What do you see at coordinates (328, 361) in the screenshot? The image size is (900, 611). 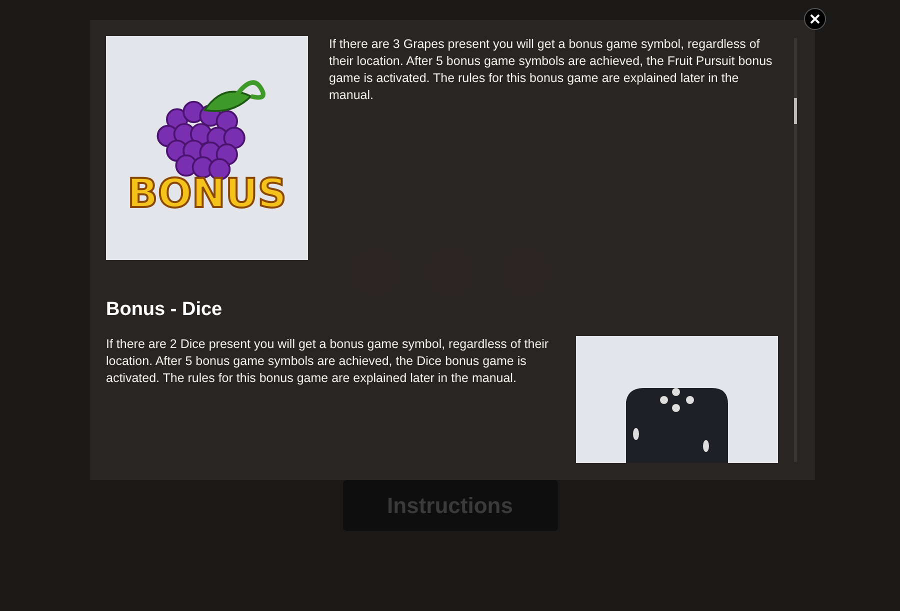 I see `section-text: If there are 2 Dice present you will get a bonus game symbol, regardless of their location. After 5 bonus game symbols are achieved, the Dice bonus game is activated. The rules for this bonus game are explained later in the manual.` at bounding box center [328, 361].